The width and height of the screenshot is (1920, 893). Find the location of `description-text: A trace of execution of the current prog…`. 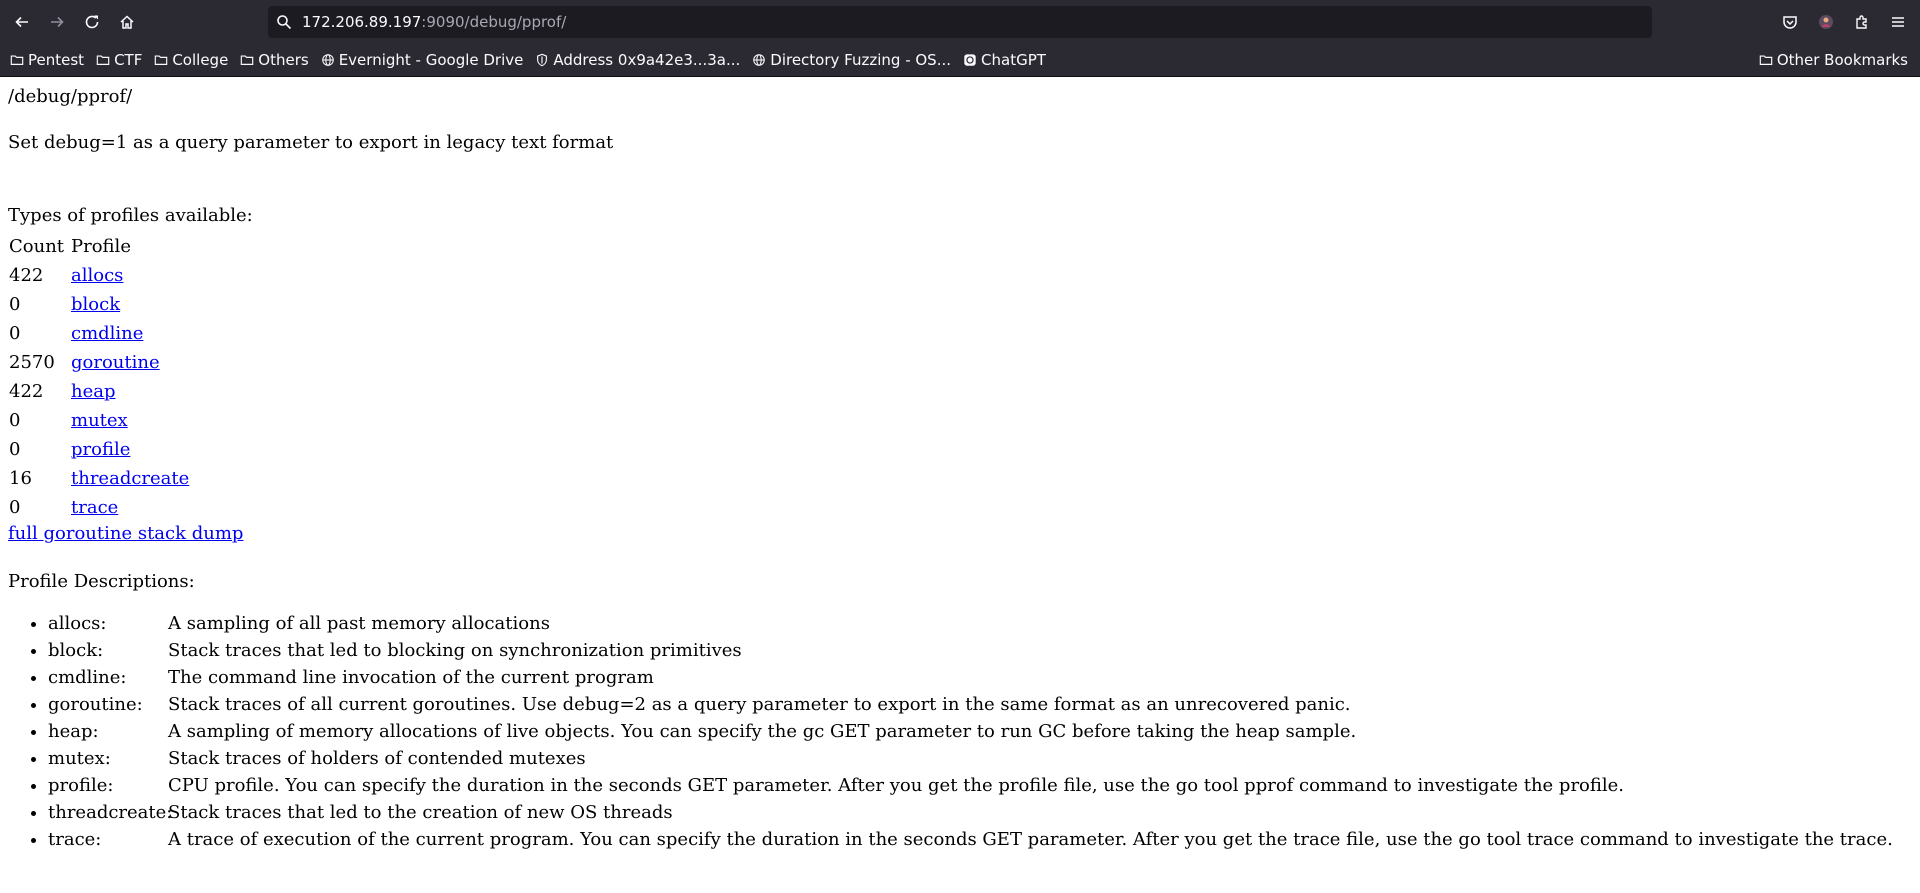

description-text: A trace of execution of the current prog… is located at coordinates (1030, 839).